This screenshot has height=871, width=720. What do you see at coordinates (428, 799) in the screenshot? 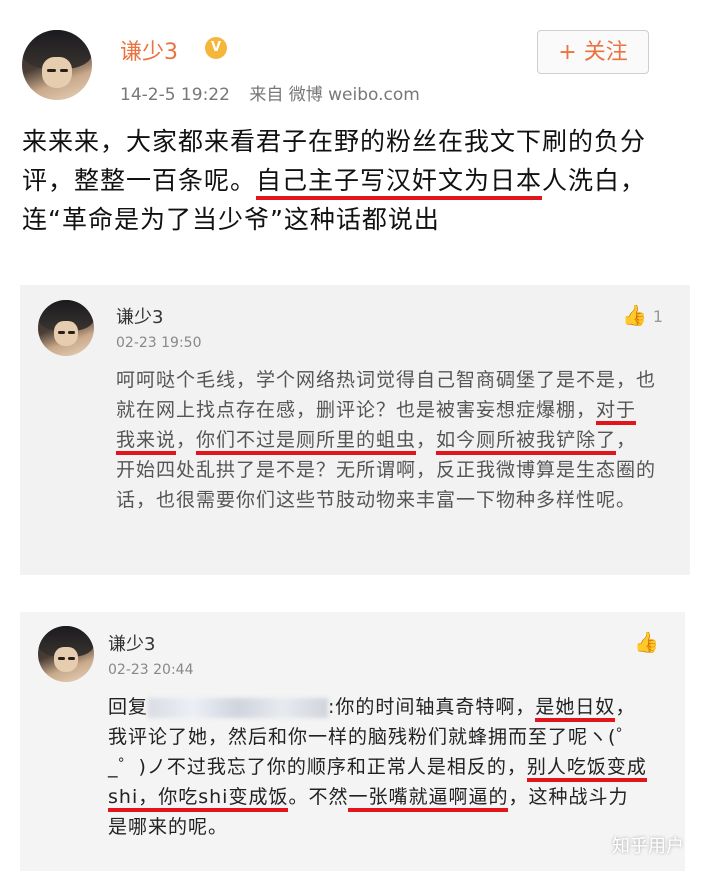
I see `underlined-text: 一张嘴就逼啊逼的` at bounding box center [428, 799].